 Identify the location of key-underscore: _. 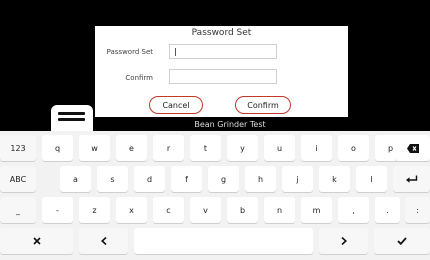
(18, 210).